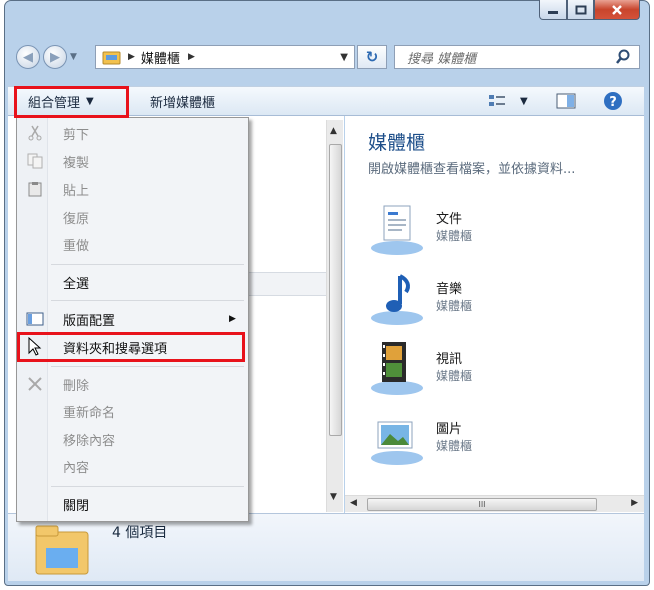 The height and width of the screenshot is (590, 654). I want to click on menu-item-label: 復原, so click(76, 219).